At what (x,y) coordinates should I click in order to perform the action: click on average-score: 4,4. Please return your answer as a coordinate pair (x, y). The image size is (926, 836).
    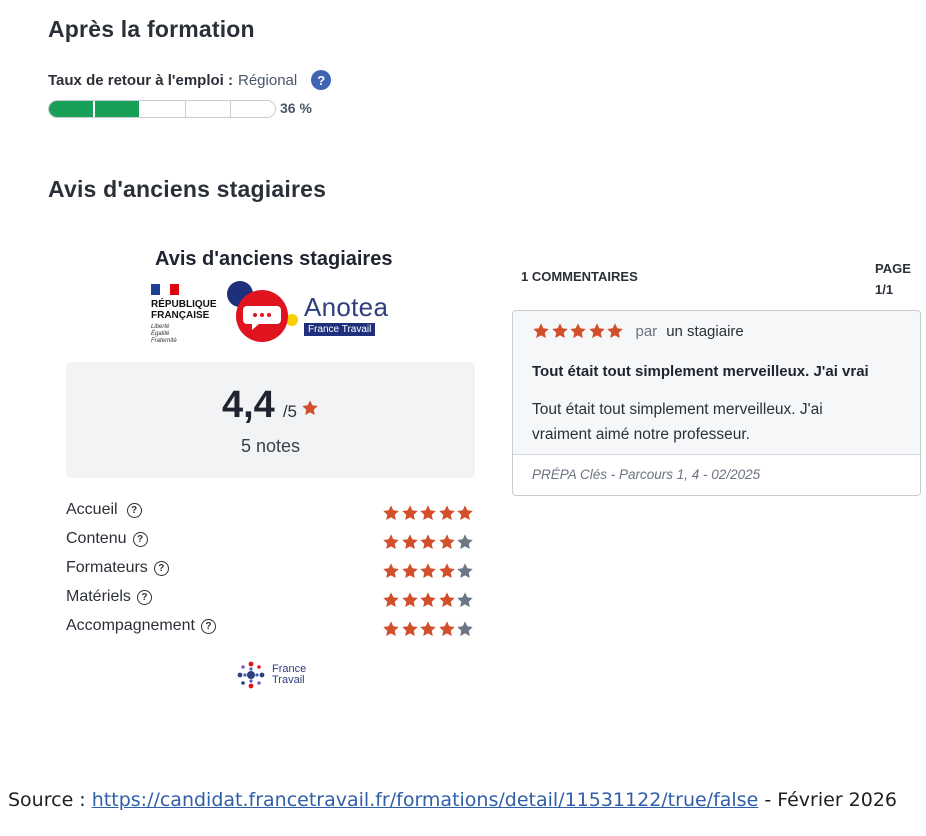
    Looking at the image, I should click on (248, 405).